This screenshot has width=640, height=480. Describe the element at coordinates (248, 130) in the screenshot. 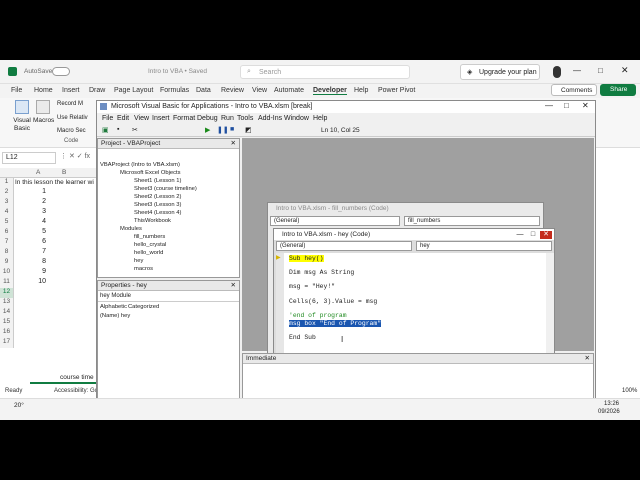

I see `design-mode-icon: ◩` at that location.